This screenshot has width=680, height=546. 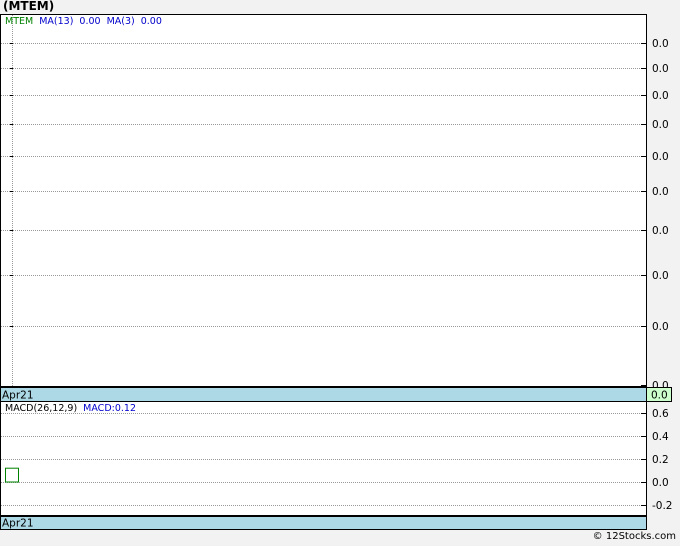 What do you see at coordinates (660, 437) in the screenshot?
I see `macd-y-tick-label: 0.4` at bounding box center [660, 437].